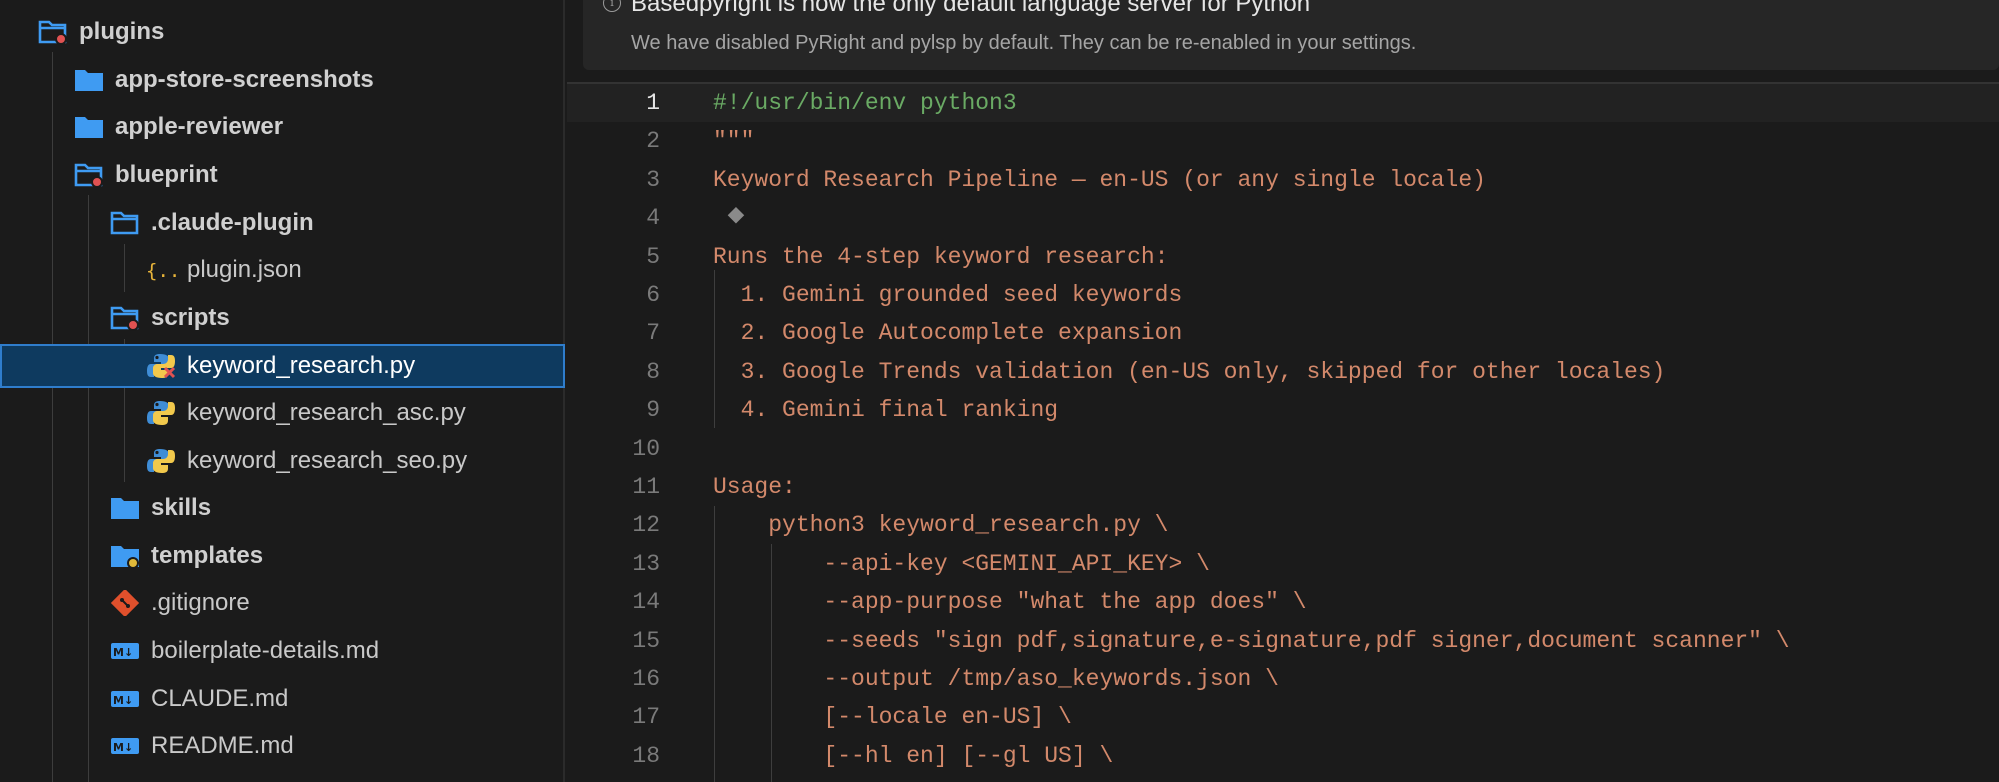 This screenshot has height=782, width=1999. Describe the element at coordinates (244, 269) in the screenshot. I see `tree-item-label: plugin.json` at that location.